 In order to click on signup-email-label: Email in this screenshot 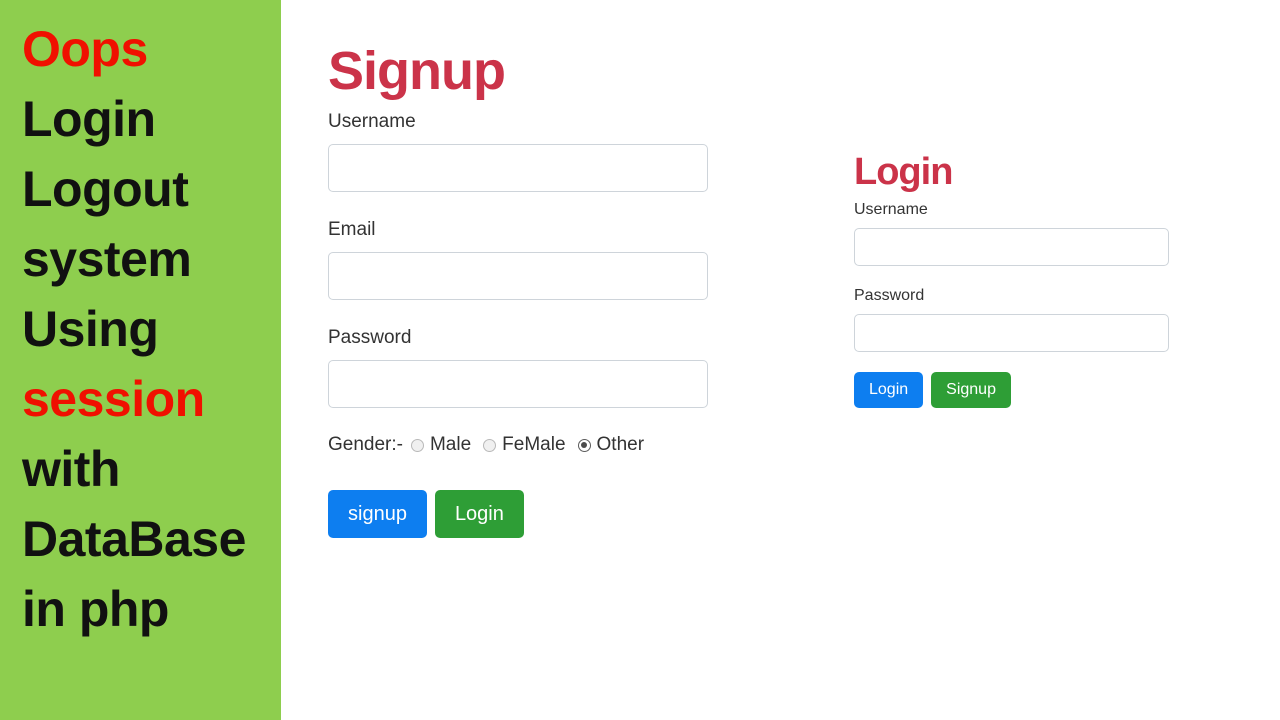, I will do `click(352, 229)`.